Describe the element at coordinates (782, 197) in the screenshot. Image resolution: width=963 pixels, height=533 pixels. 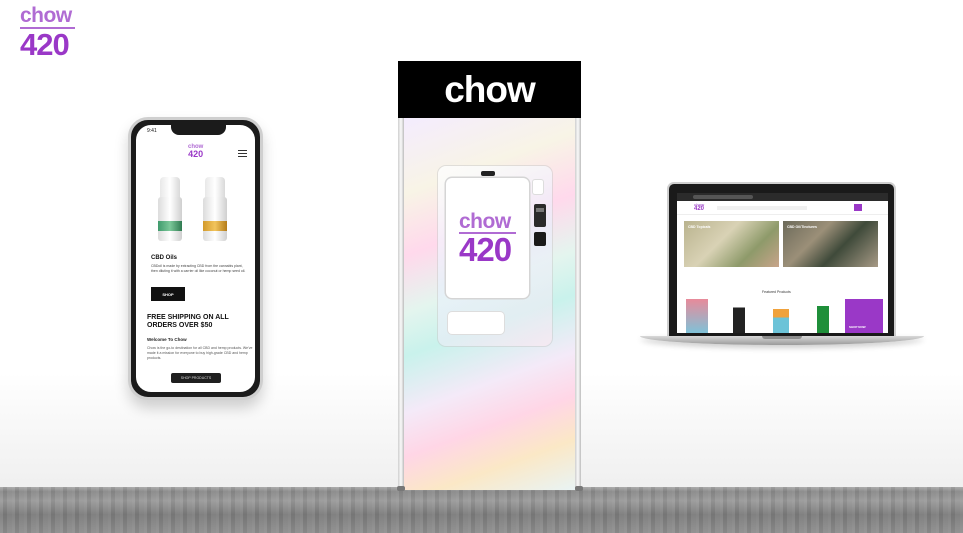
I see `browser-tabbar` at that location.